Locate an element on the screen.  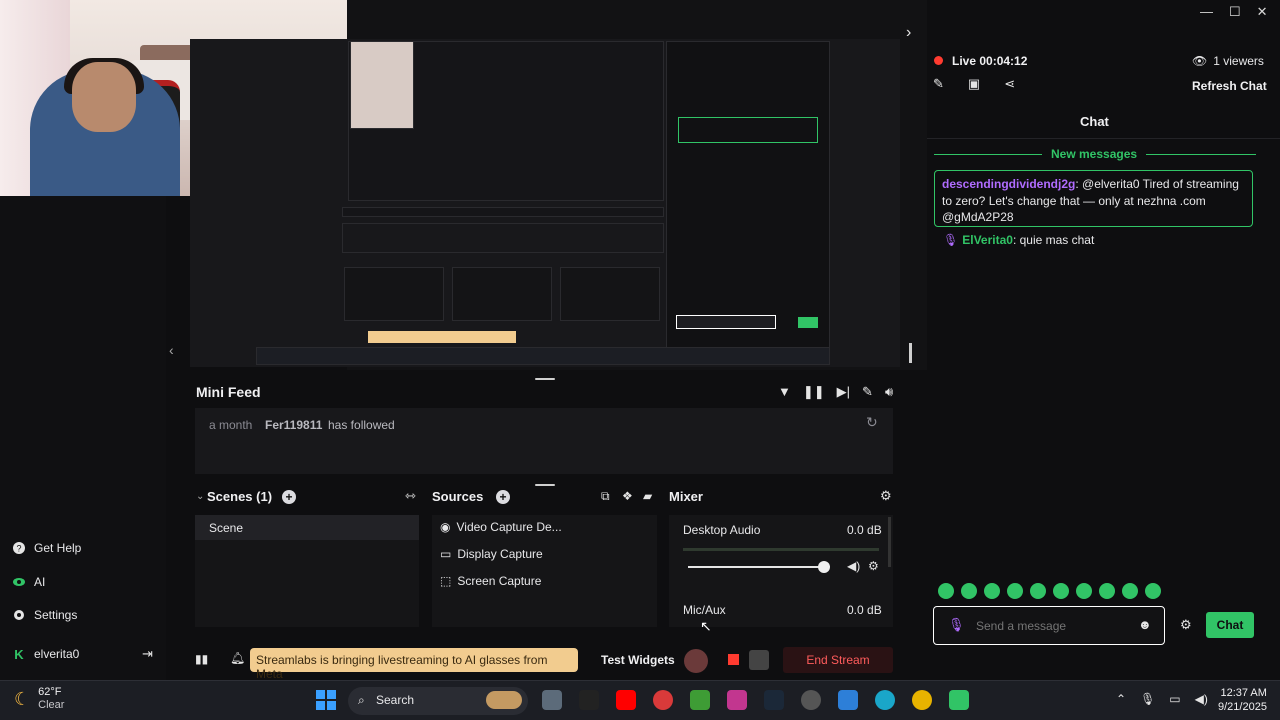
scene-item: Scene is located at coordinates (307, 527).